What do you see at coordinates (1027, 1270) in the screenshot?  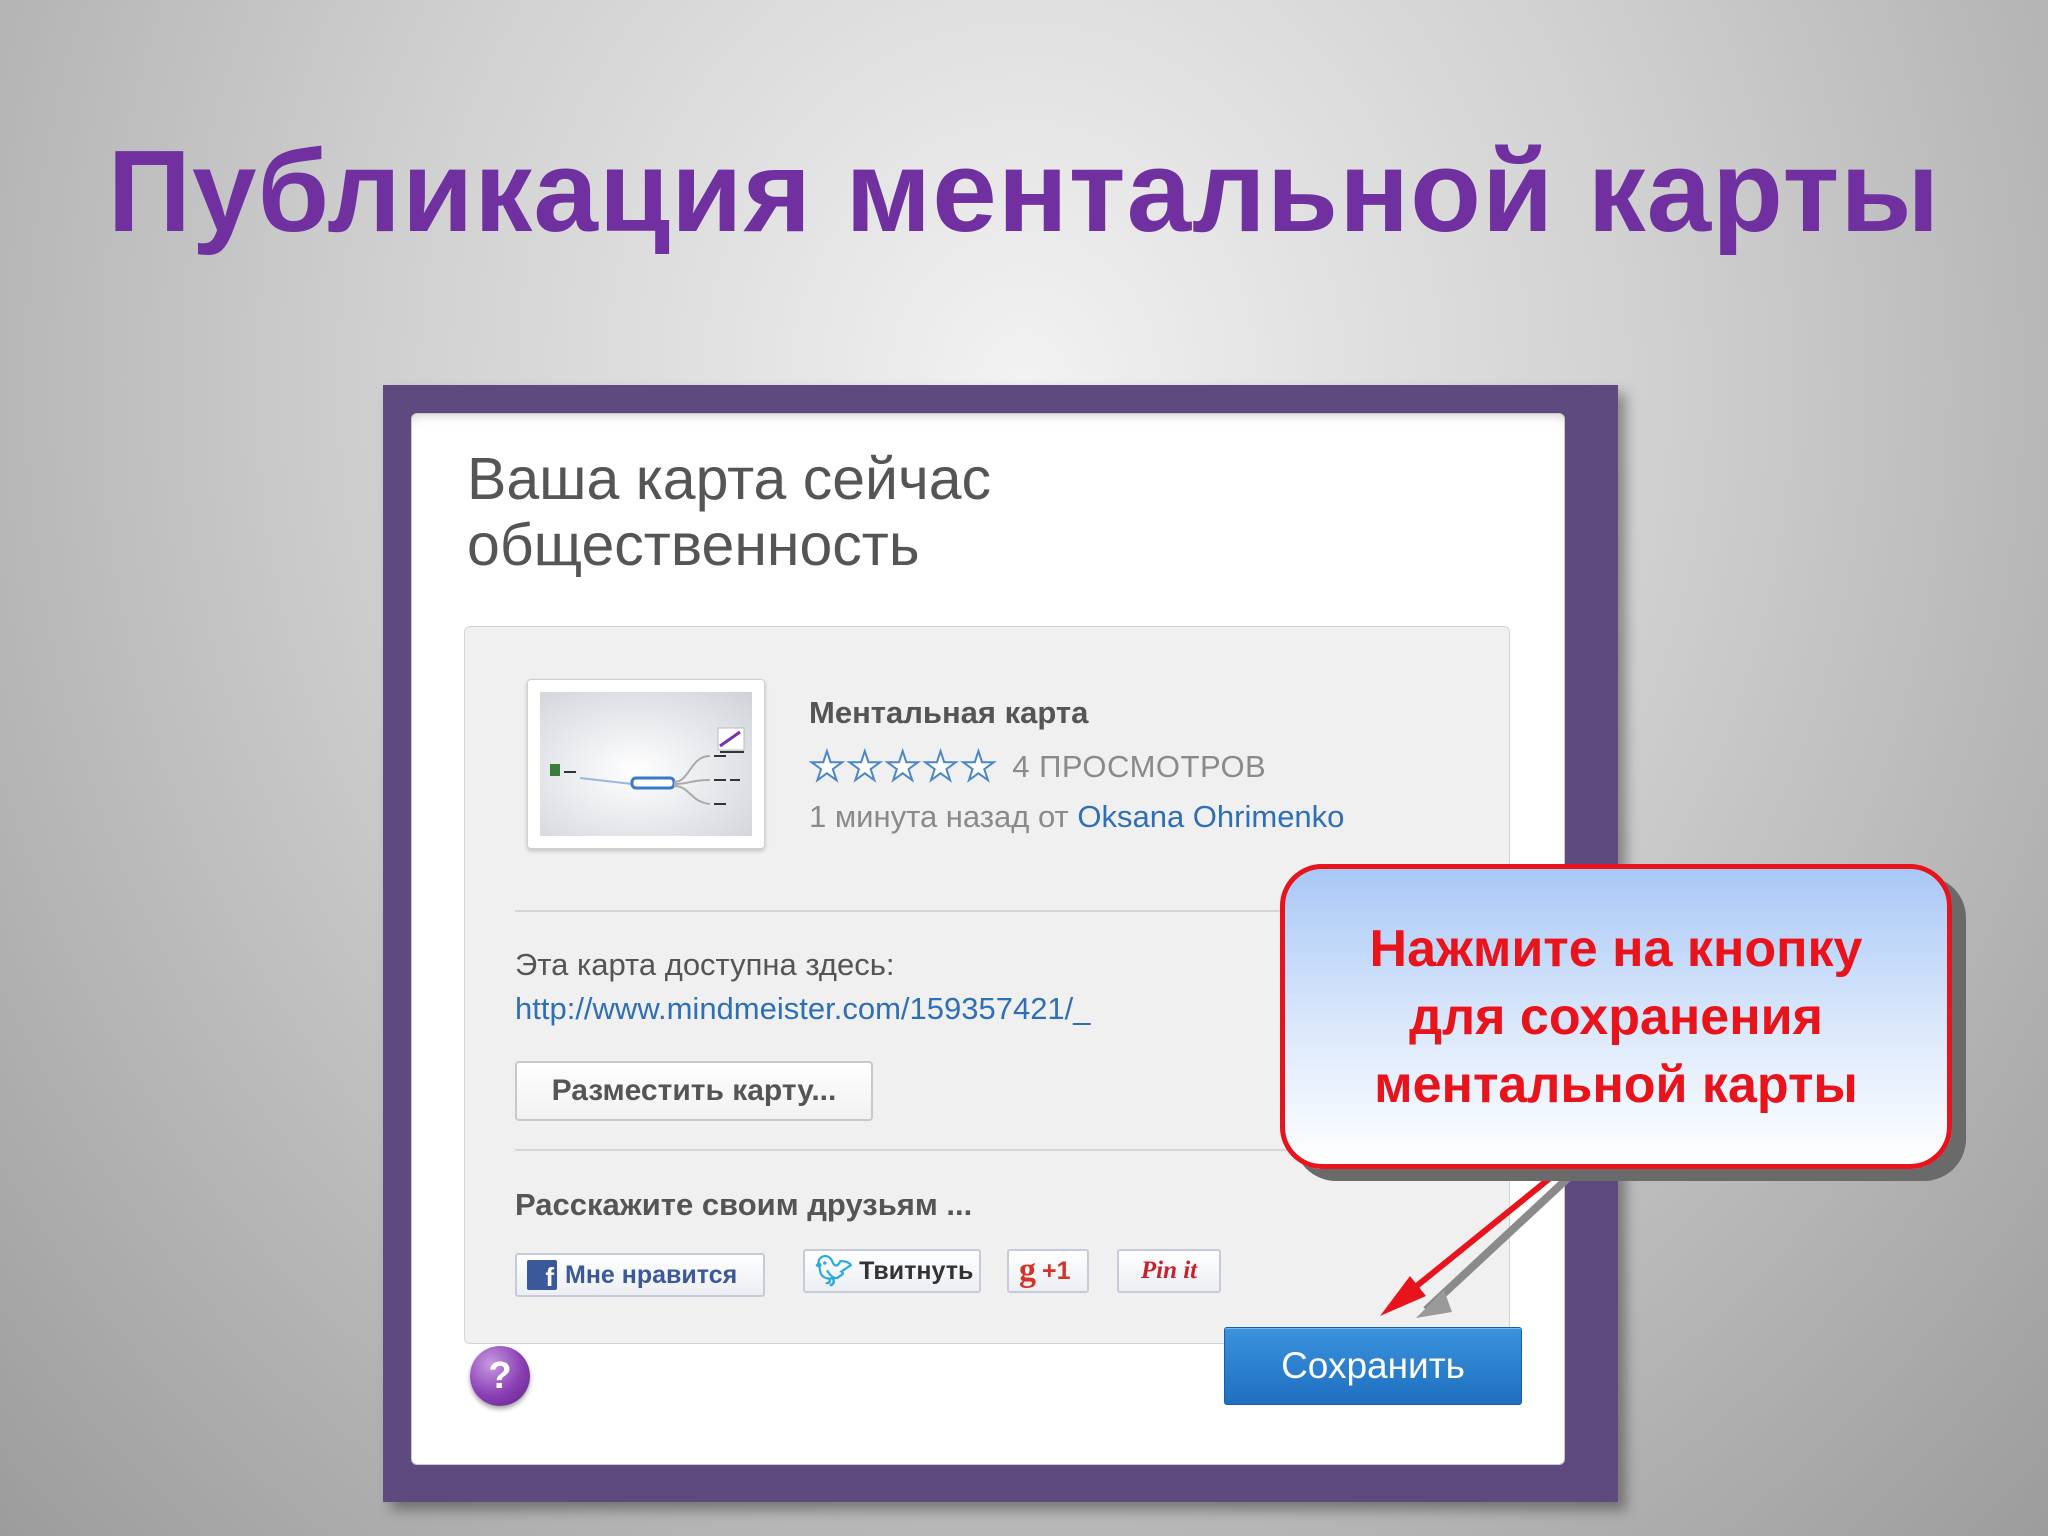 I see `google-g-icon: g` at bounding box center [1027, 1270].